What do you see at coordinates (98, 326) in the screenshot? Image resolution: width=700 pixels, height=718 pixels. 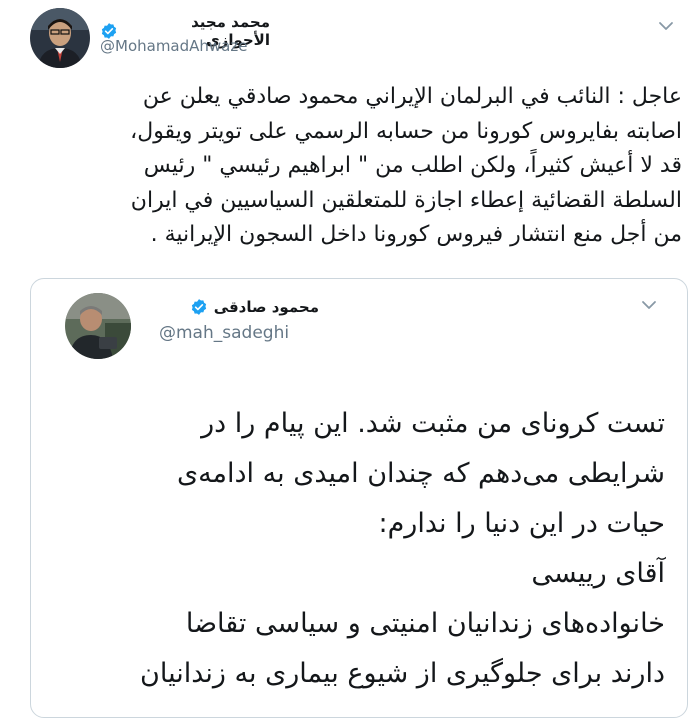 I see `quoted-author-avatar` at bounding box center [98, 326].